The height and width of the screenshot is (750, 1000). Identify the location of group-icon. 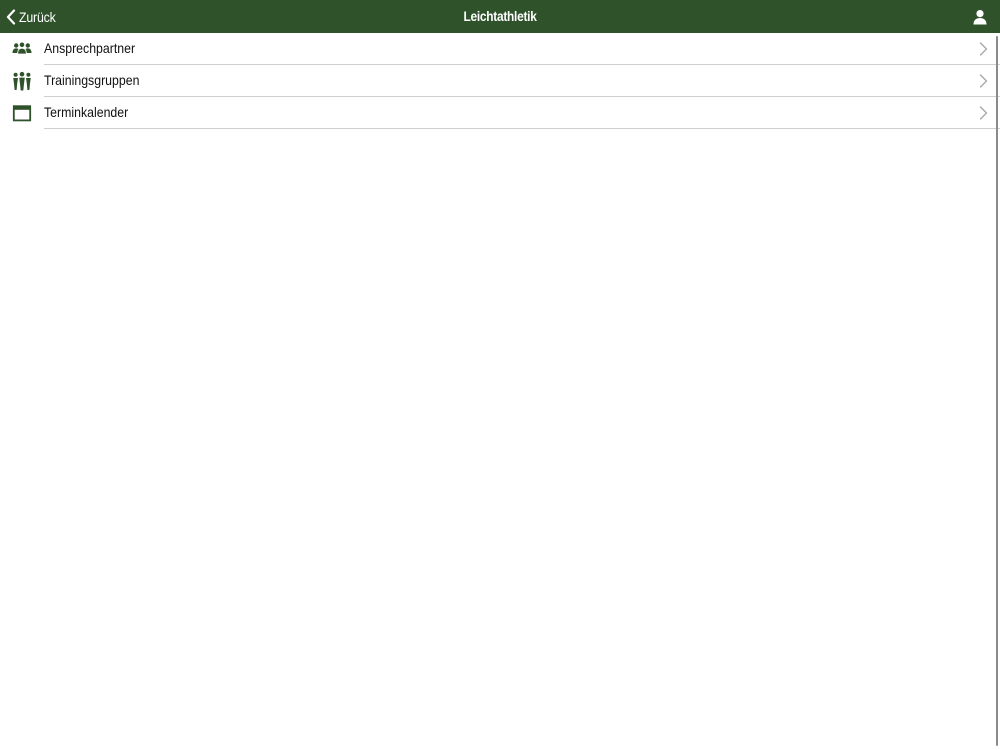
(22, 81).